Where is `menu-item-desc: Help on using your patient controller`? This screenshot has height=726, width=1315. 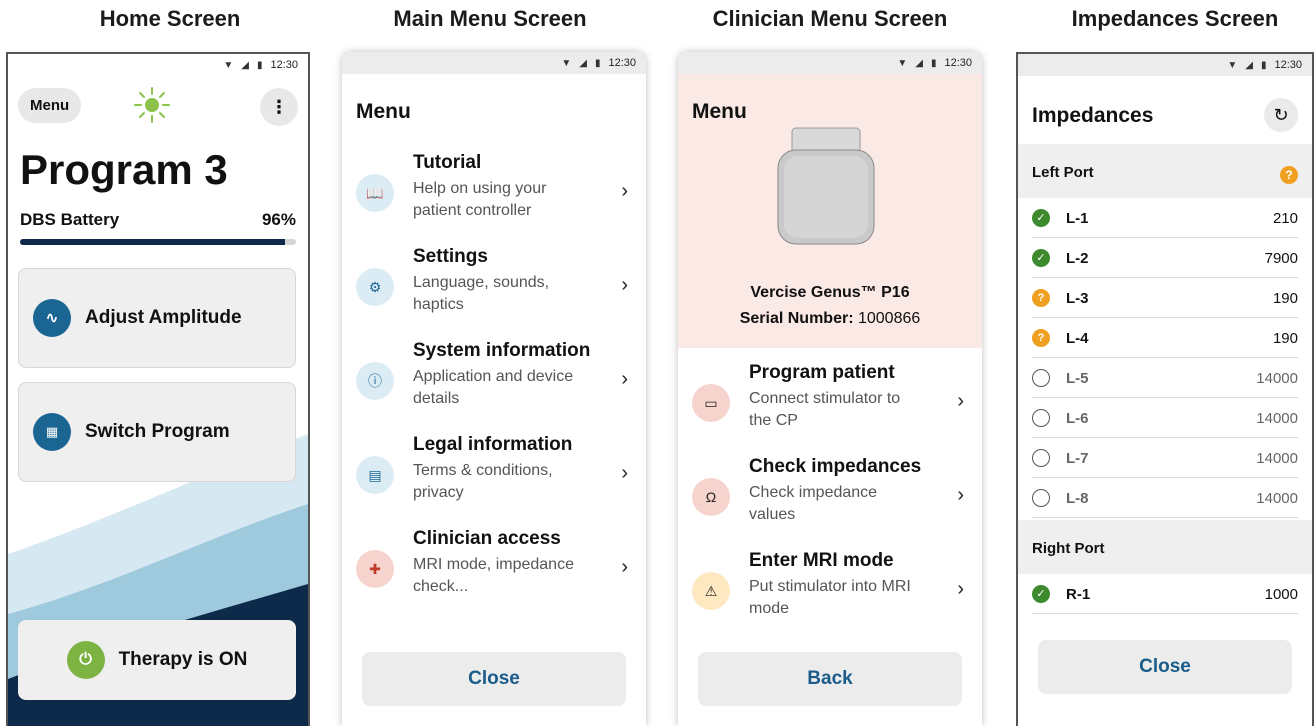
menu-item-desc: Help on using your patient controller is located at coordinates (480, 199).